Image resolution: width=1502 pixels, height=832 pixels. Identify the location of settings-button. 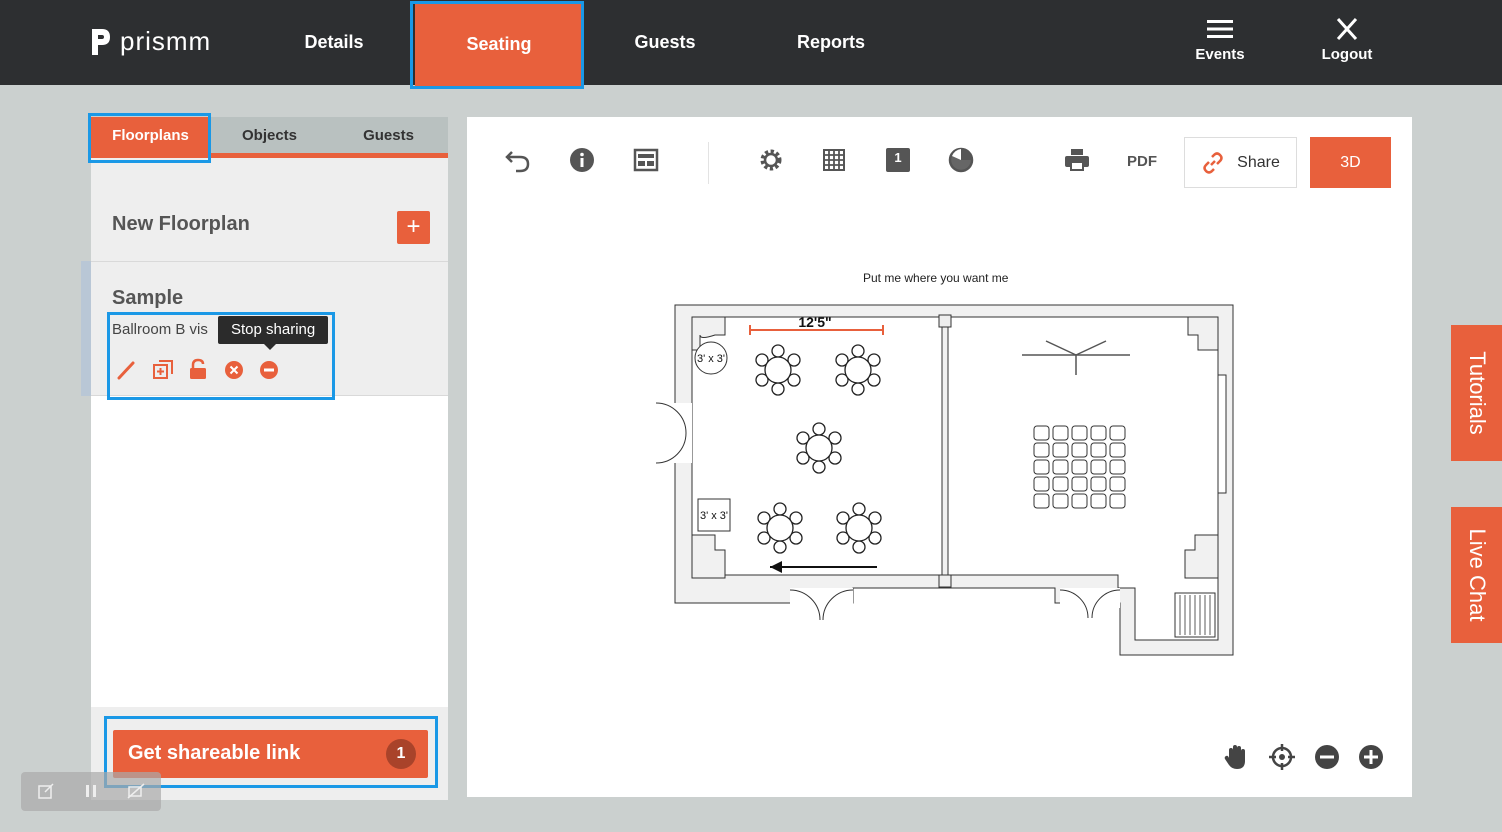
(771, 160).